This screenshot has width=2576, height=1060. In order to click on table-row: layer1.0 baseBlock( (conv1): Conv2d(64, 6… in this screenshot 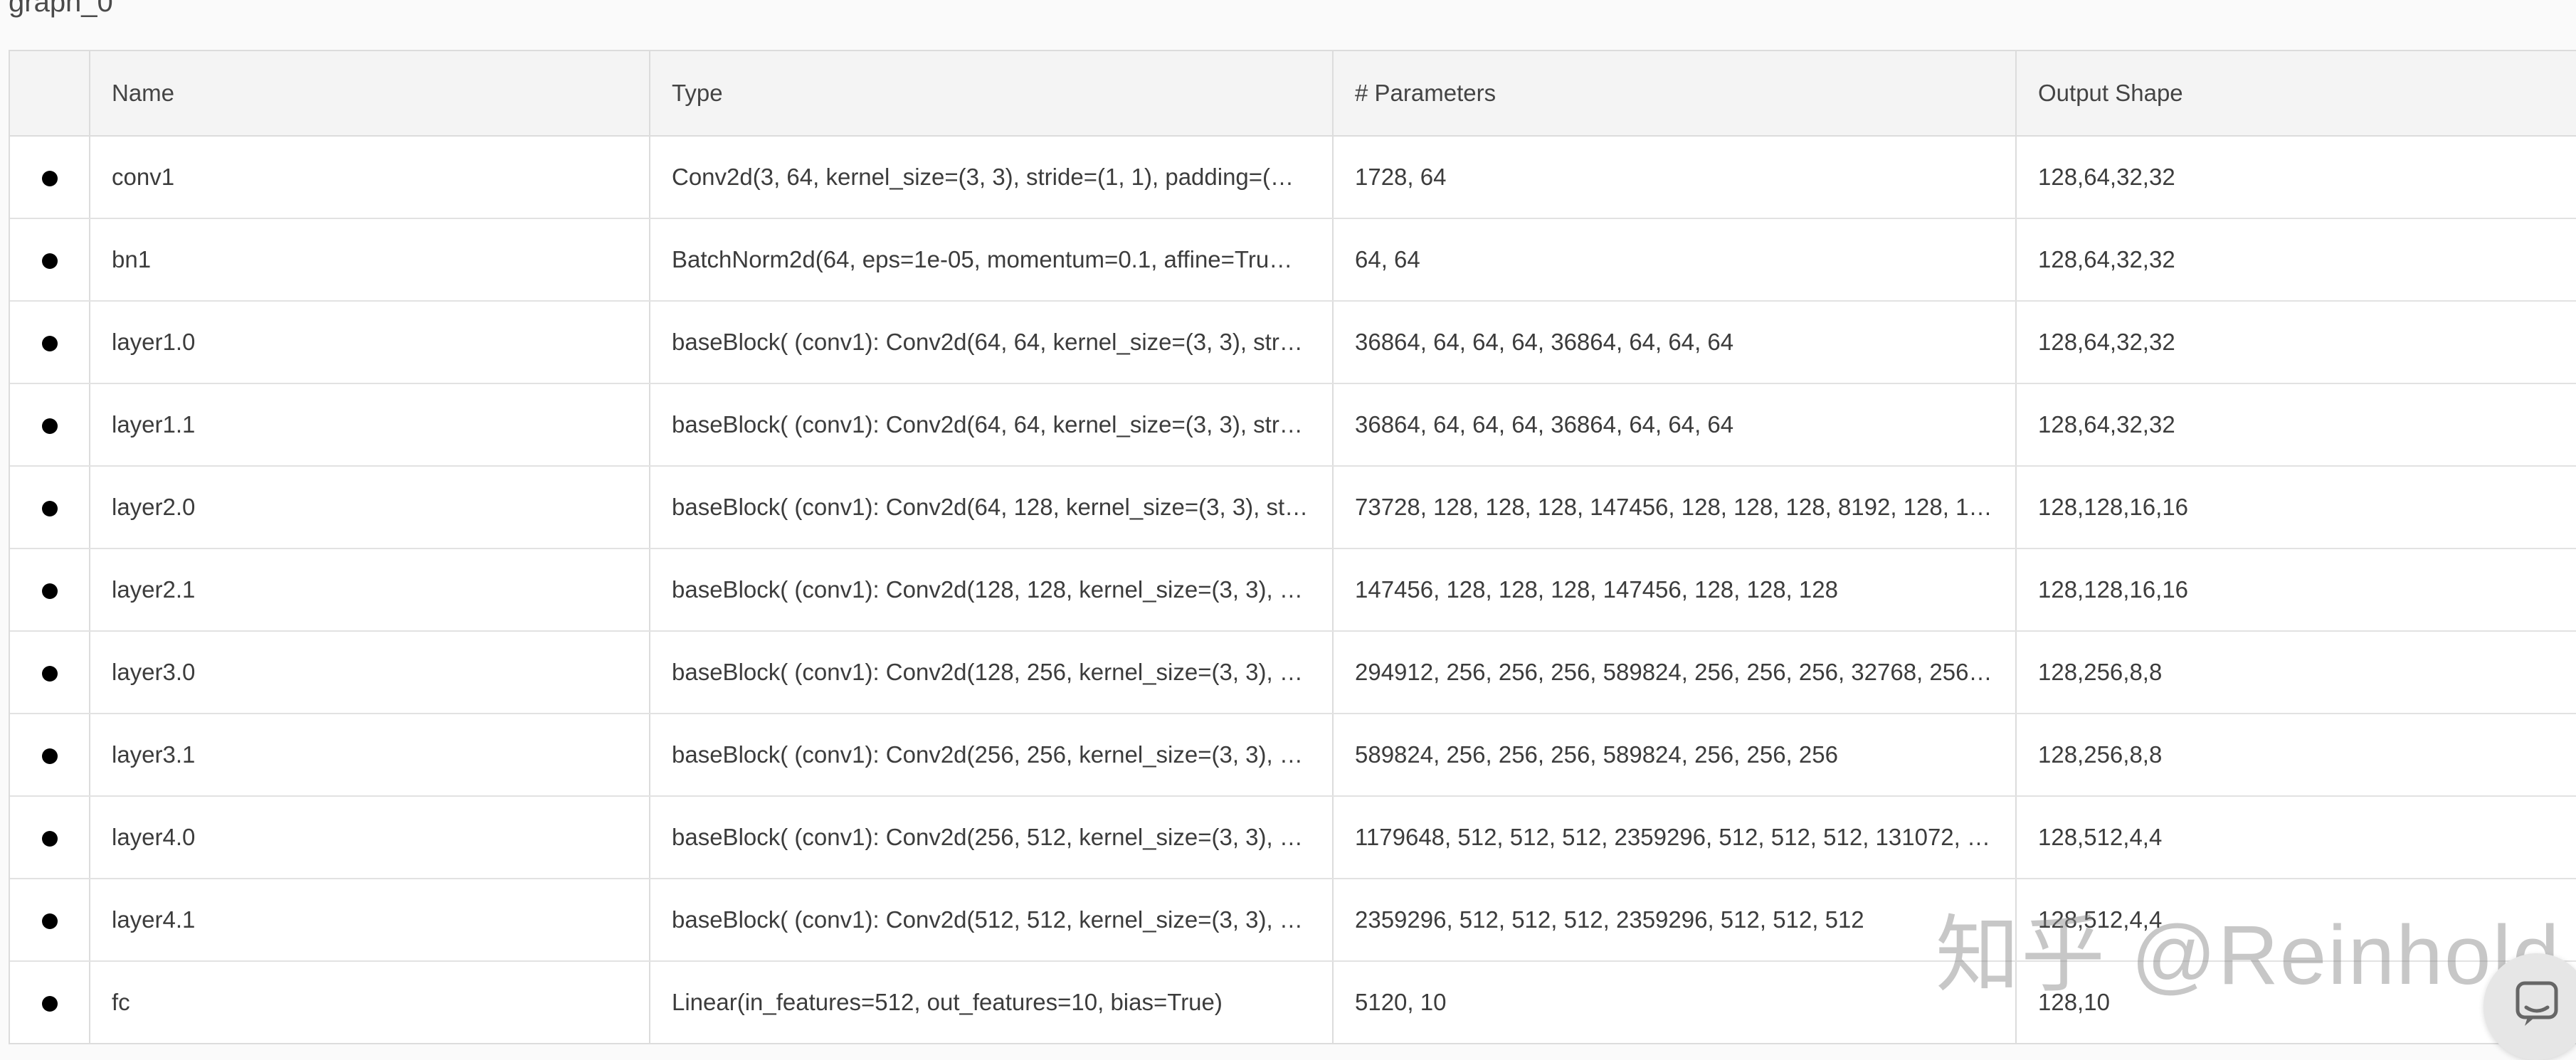, I will do `click(1293, 342)`.